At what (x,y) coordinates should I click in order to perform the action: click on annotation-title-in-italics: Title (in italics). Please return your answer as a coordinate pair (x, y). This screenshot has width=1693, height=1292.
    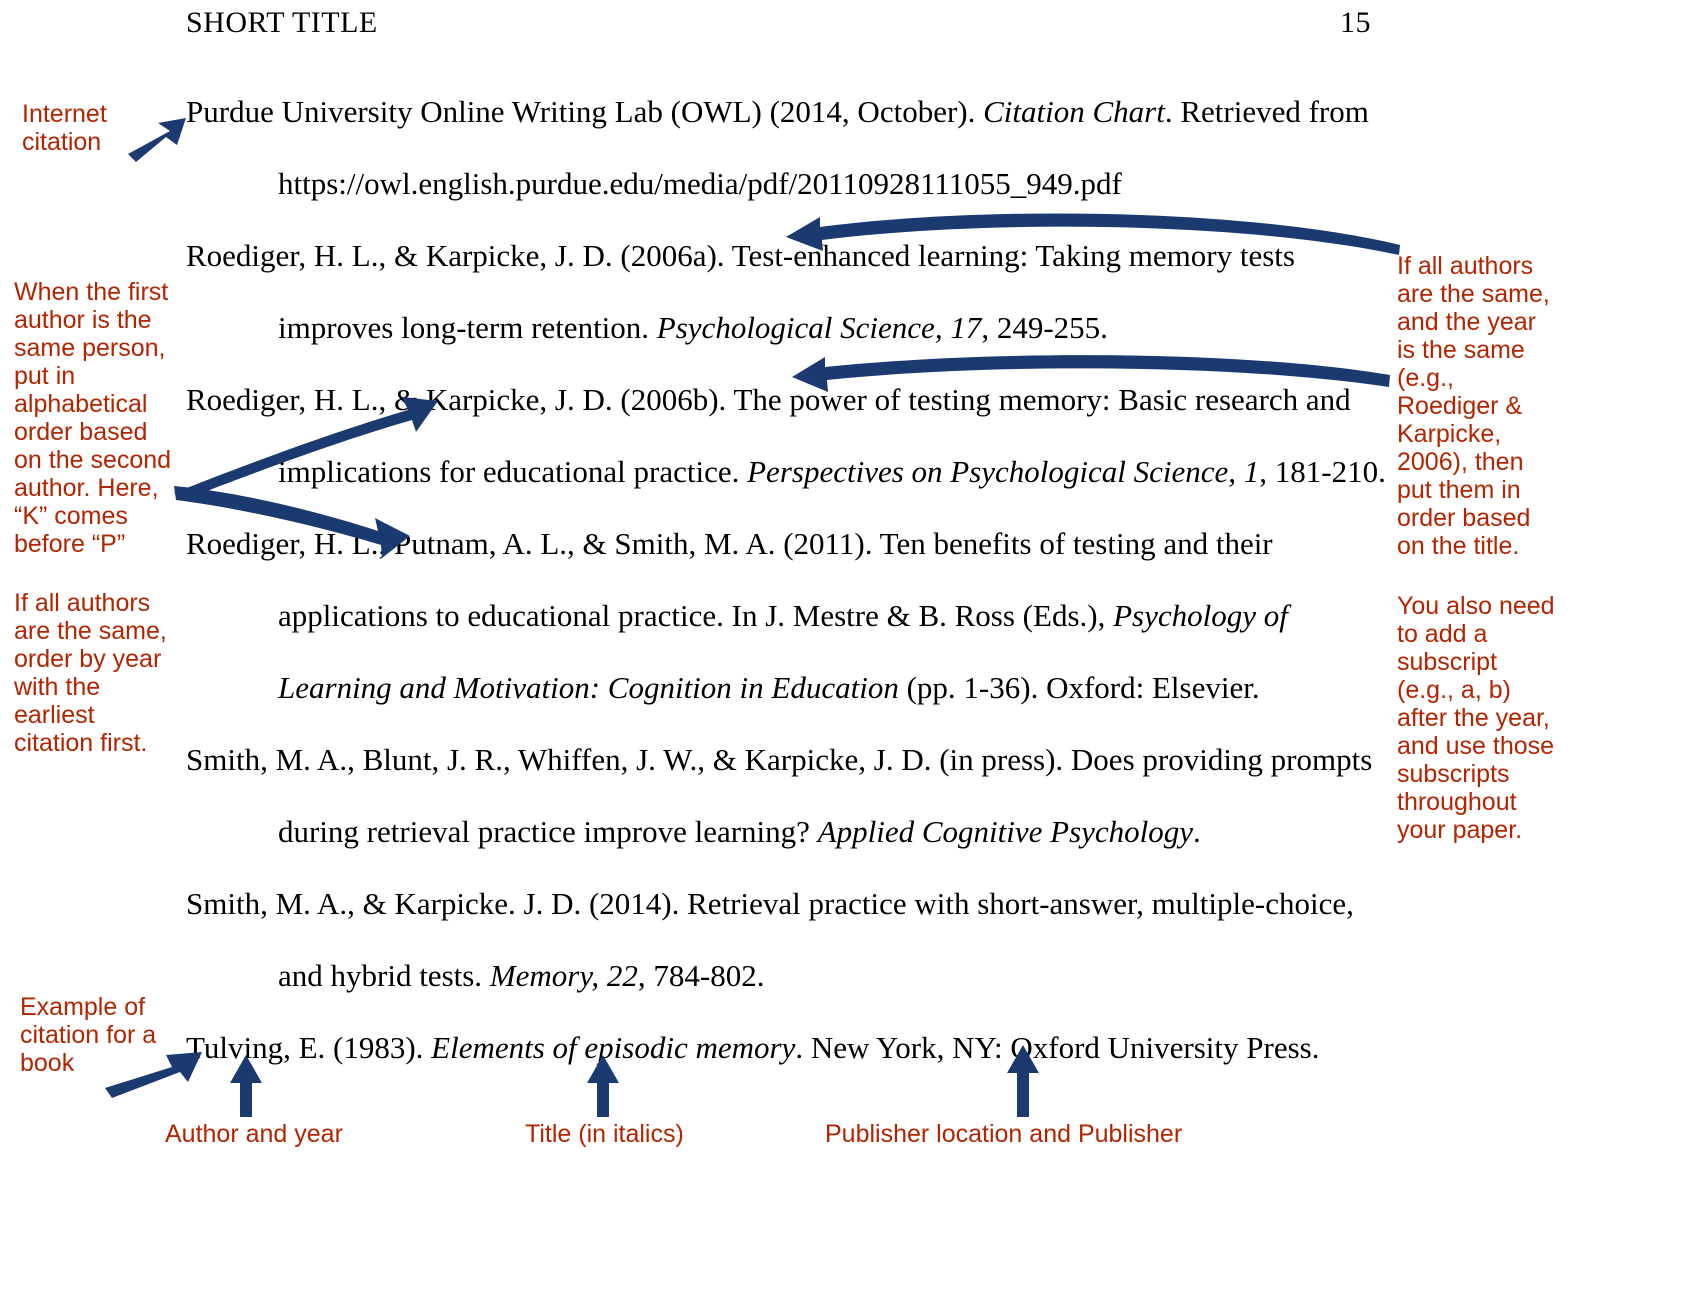
    Looking at the image, I should click on (604, 1134).